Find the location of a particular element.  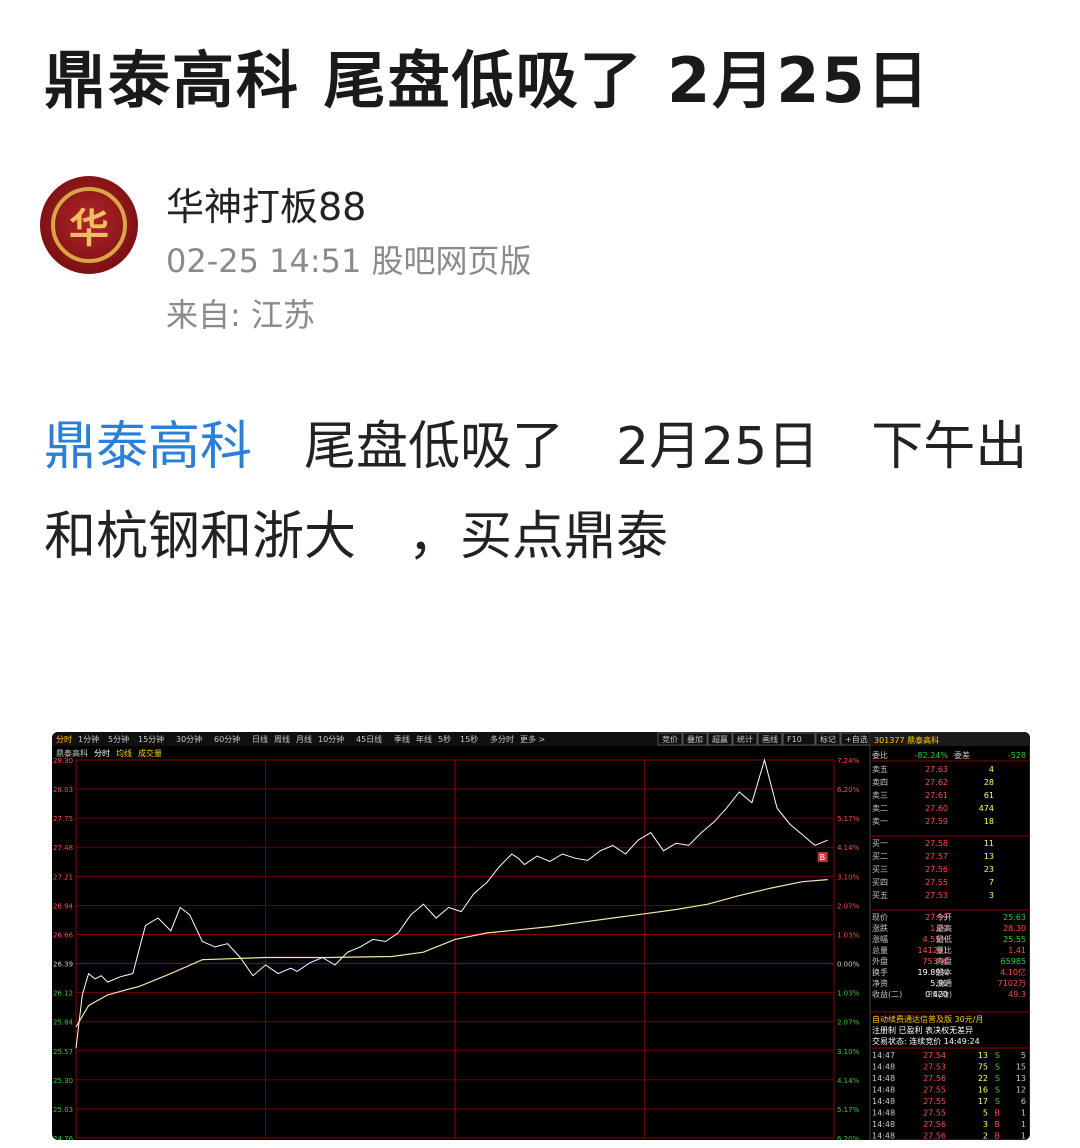

bid-label: 买二 is located at coordinates (880, 856).